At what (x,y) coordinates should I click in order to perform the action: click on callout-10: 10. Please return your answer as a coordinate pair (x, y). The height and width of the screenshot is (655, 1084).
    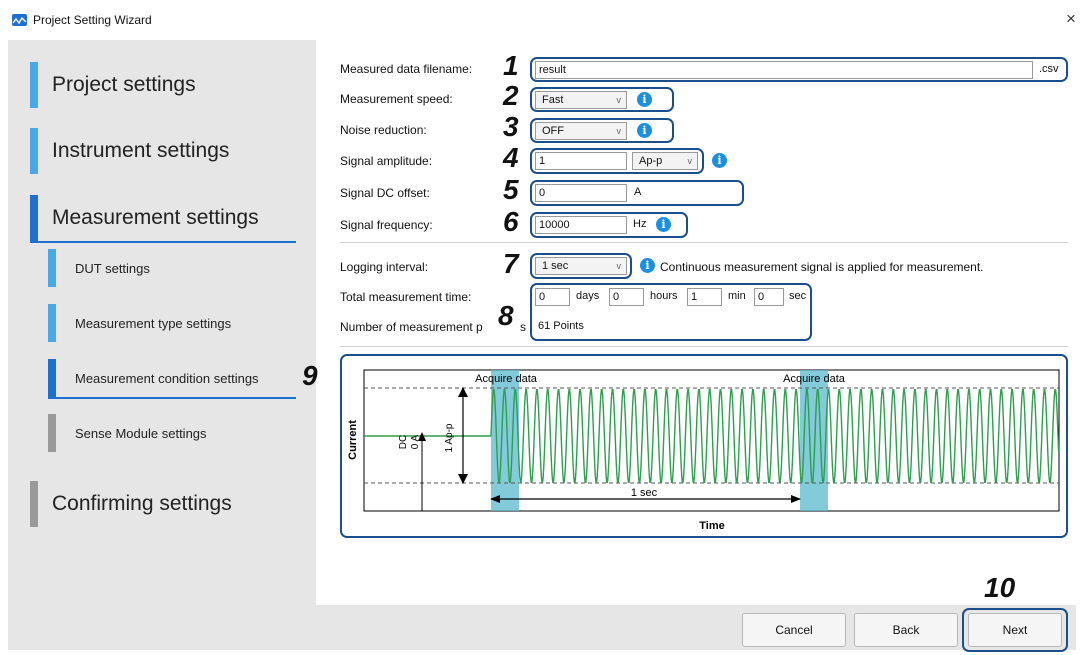
    Looking at the image, I should click on (1000, 587).